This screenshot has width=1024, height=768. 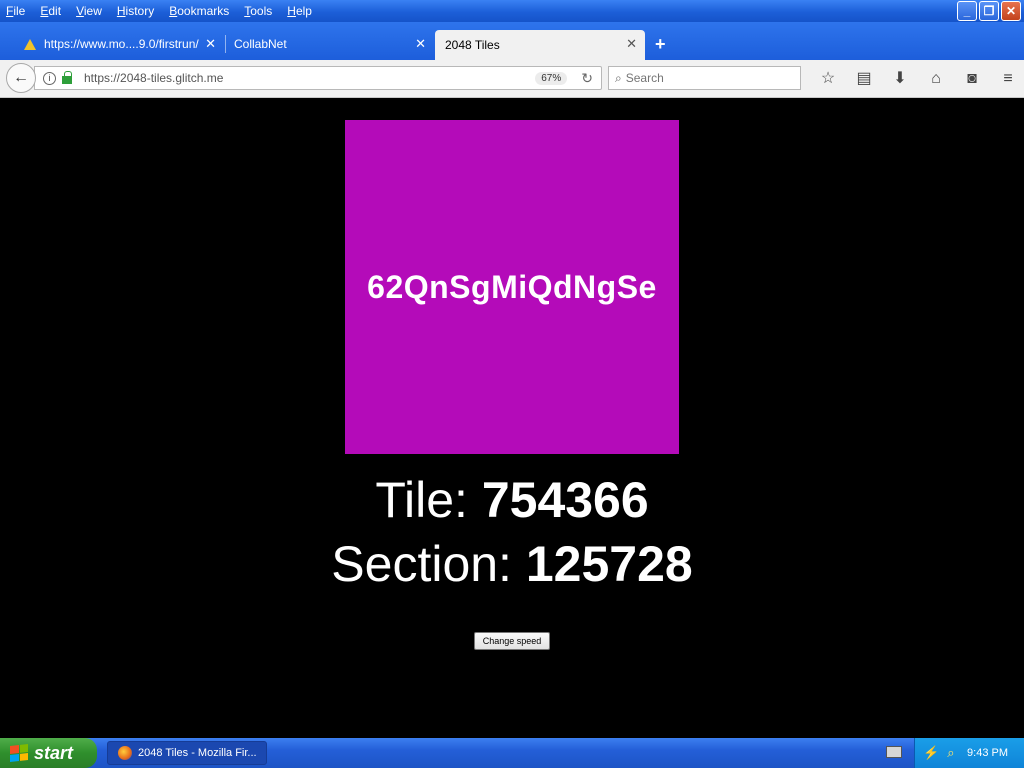 I want to click on search-box: ⌕, so click(x=704, y=78).